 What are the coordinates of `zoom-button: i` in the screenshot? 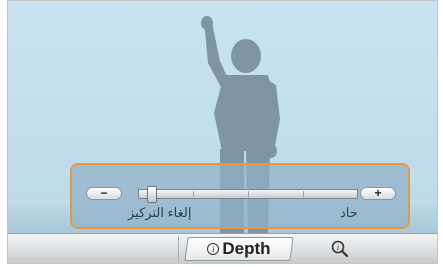 It's located at (340, 249).